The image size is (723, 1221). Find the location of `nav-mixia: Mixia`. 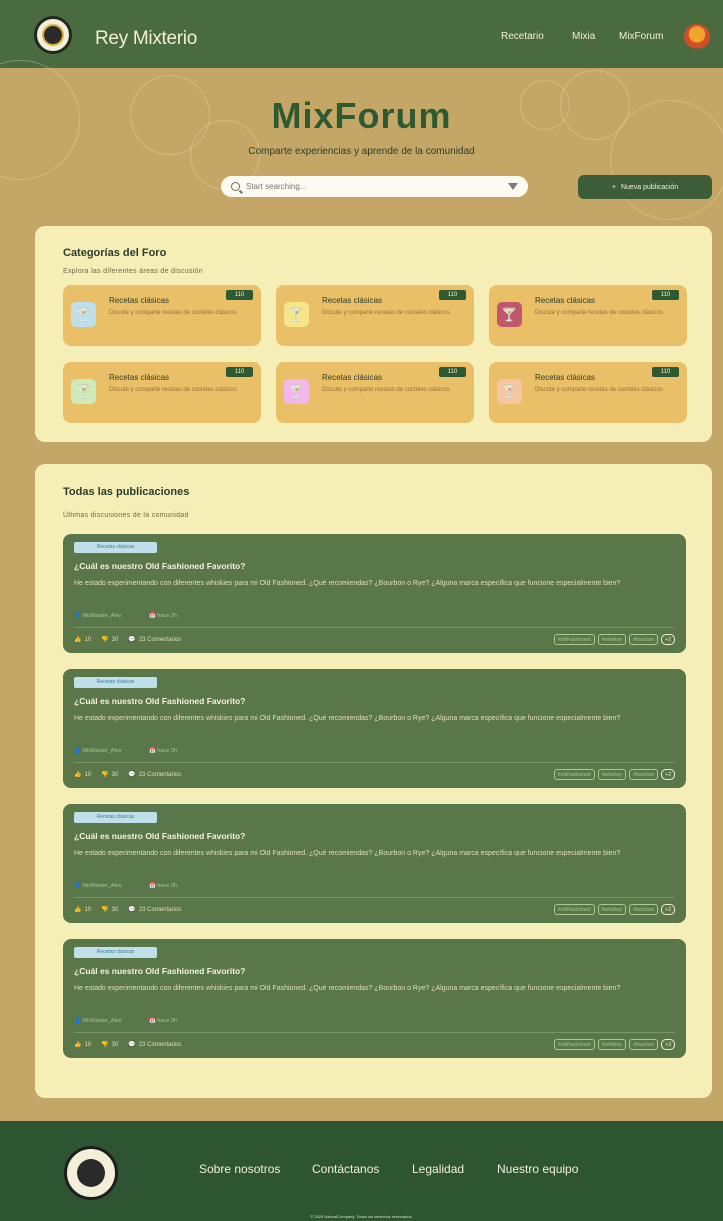

nav-mixia: Mixia is located at coordinates (583, 36).